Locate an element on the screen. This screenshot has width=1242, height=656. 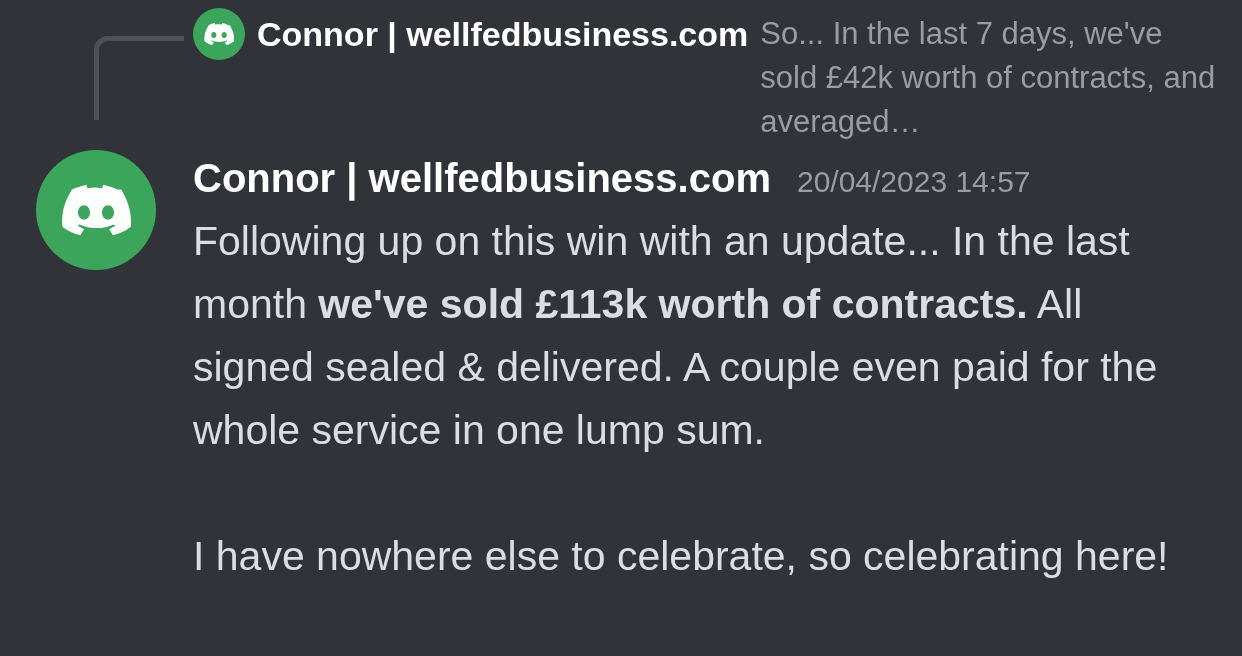
reply-author-name: Connor | wellfedbusiness.com is located at coordinates (503, 34).